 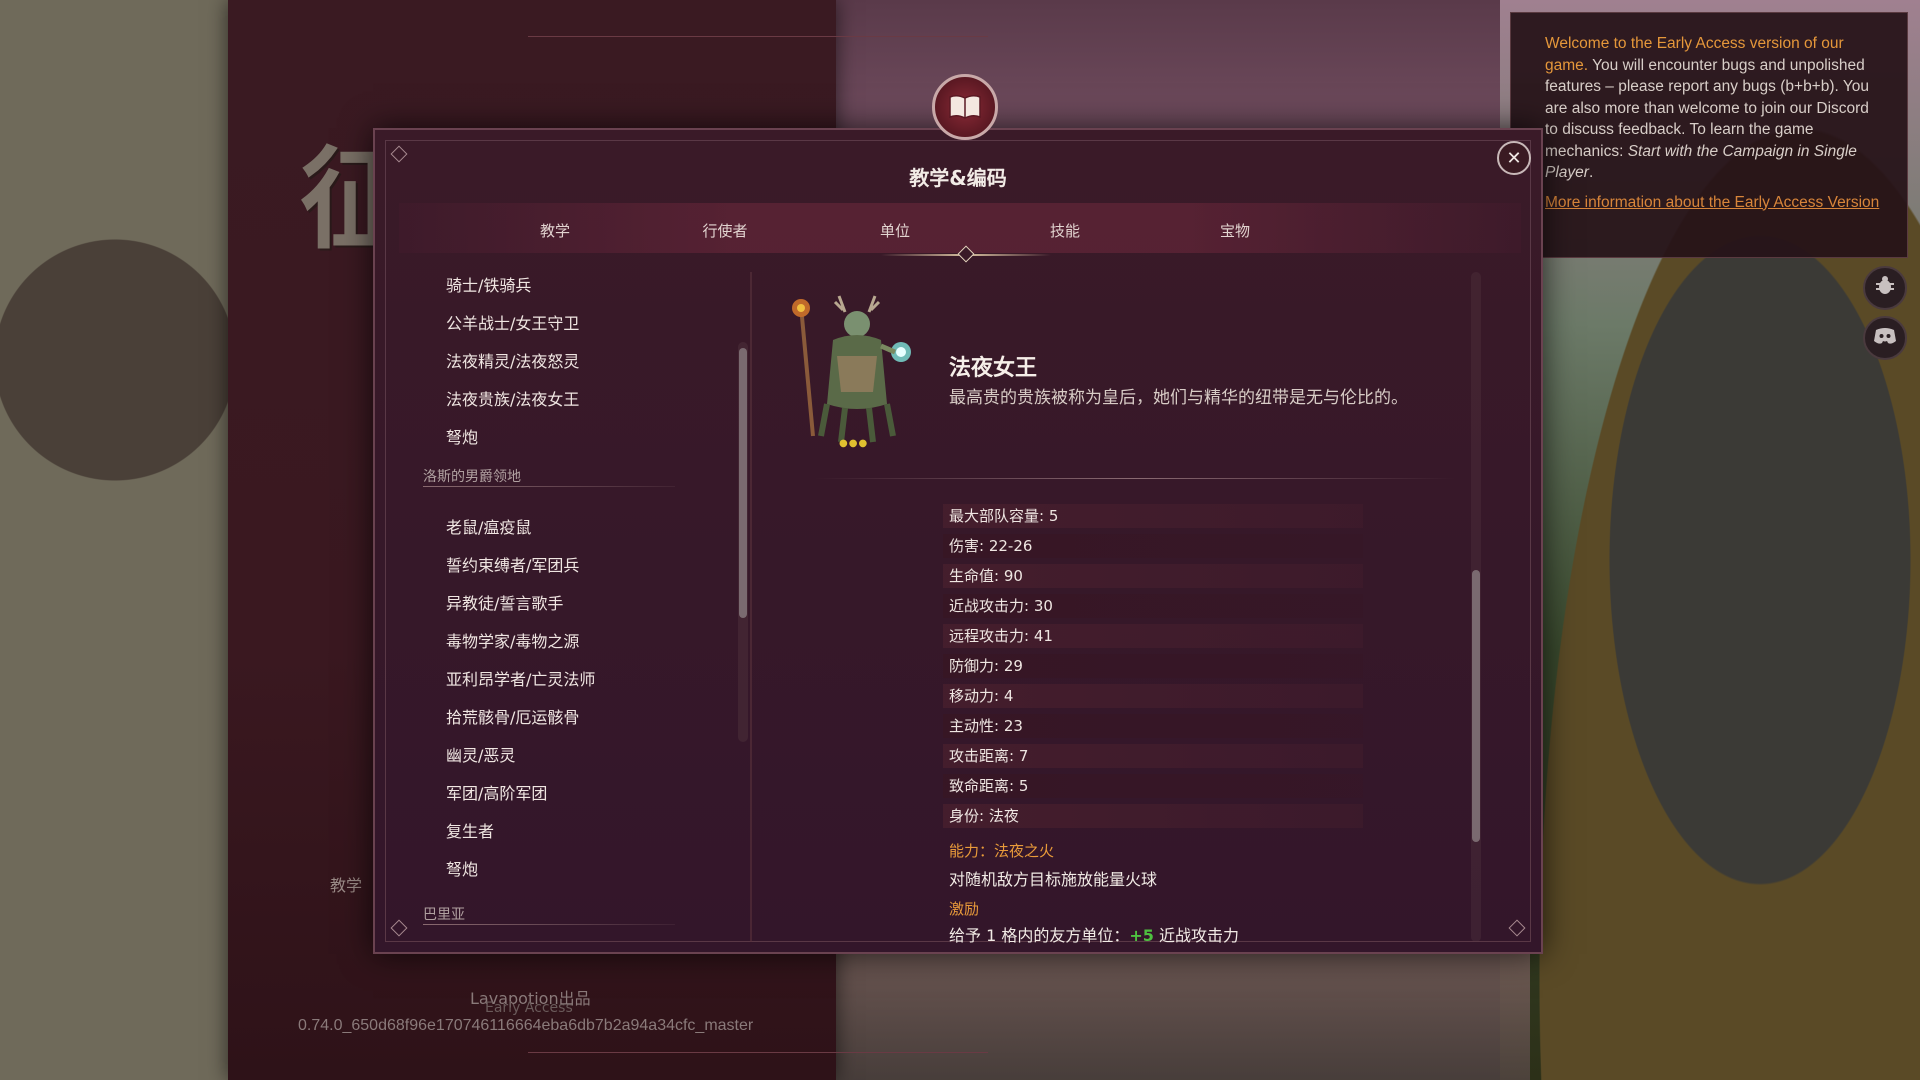 What do you see at coordinates (1178, 398) in the screenshot?
I see `unit-description: 最高贵的贵族被称为皇后，她们与精华的纽带是无与伦比的。` at bounding box center [1178, 398].